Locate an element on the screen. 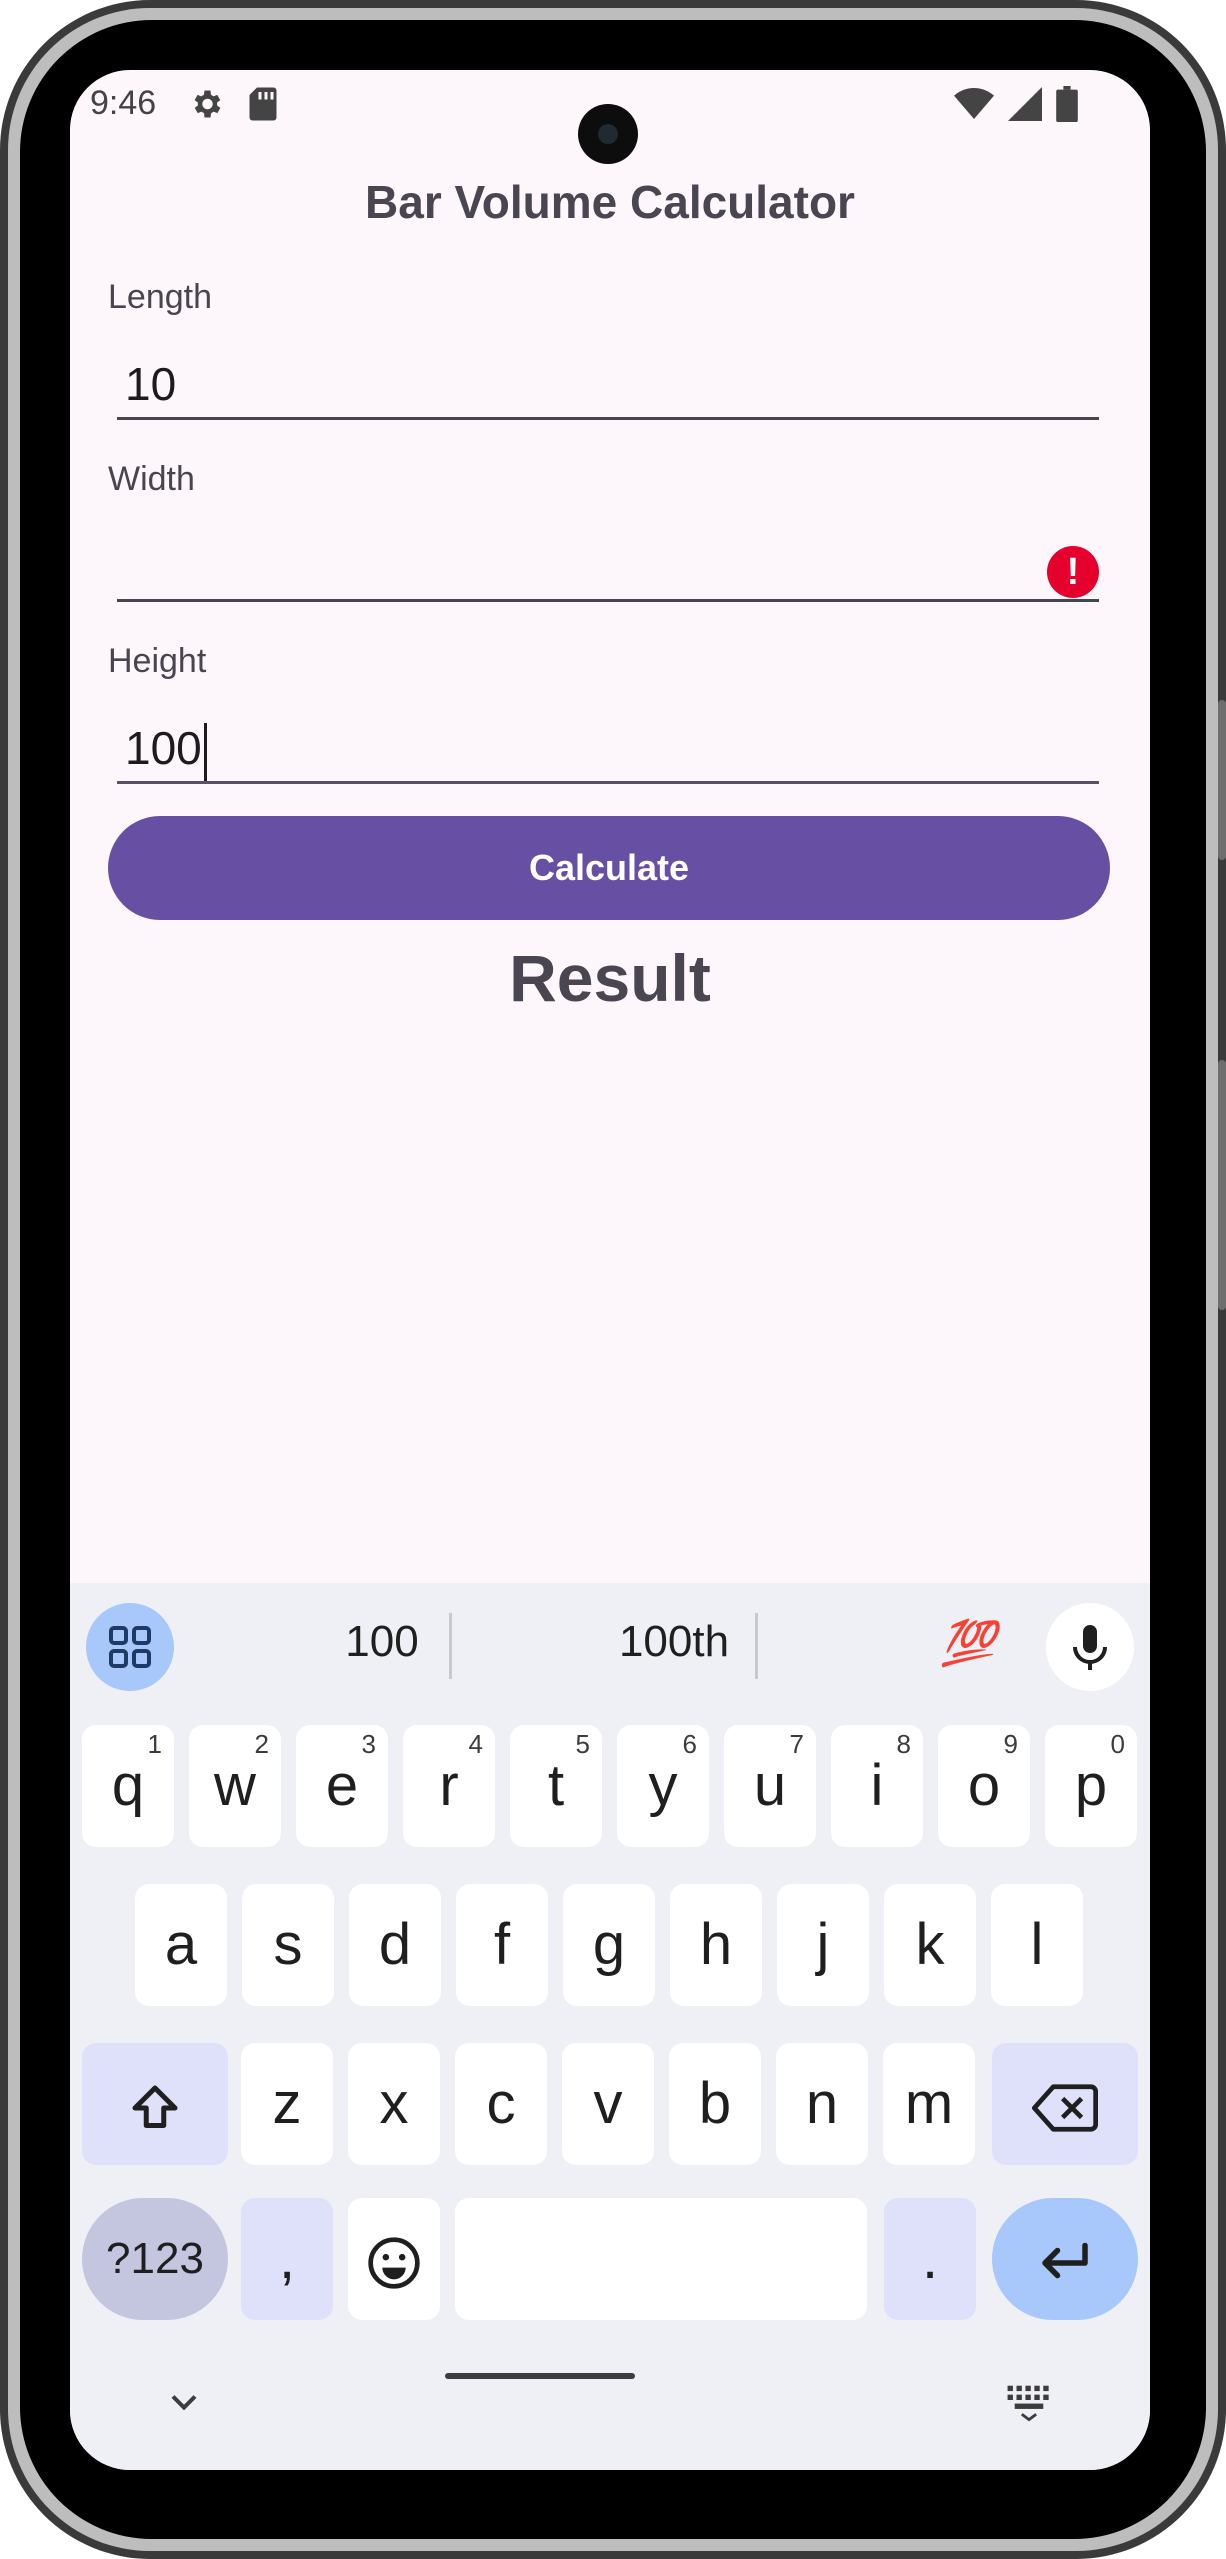 This screenshot has height=2559, width=1226. key-letter: i is located at coordinates (877, 1785).